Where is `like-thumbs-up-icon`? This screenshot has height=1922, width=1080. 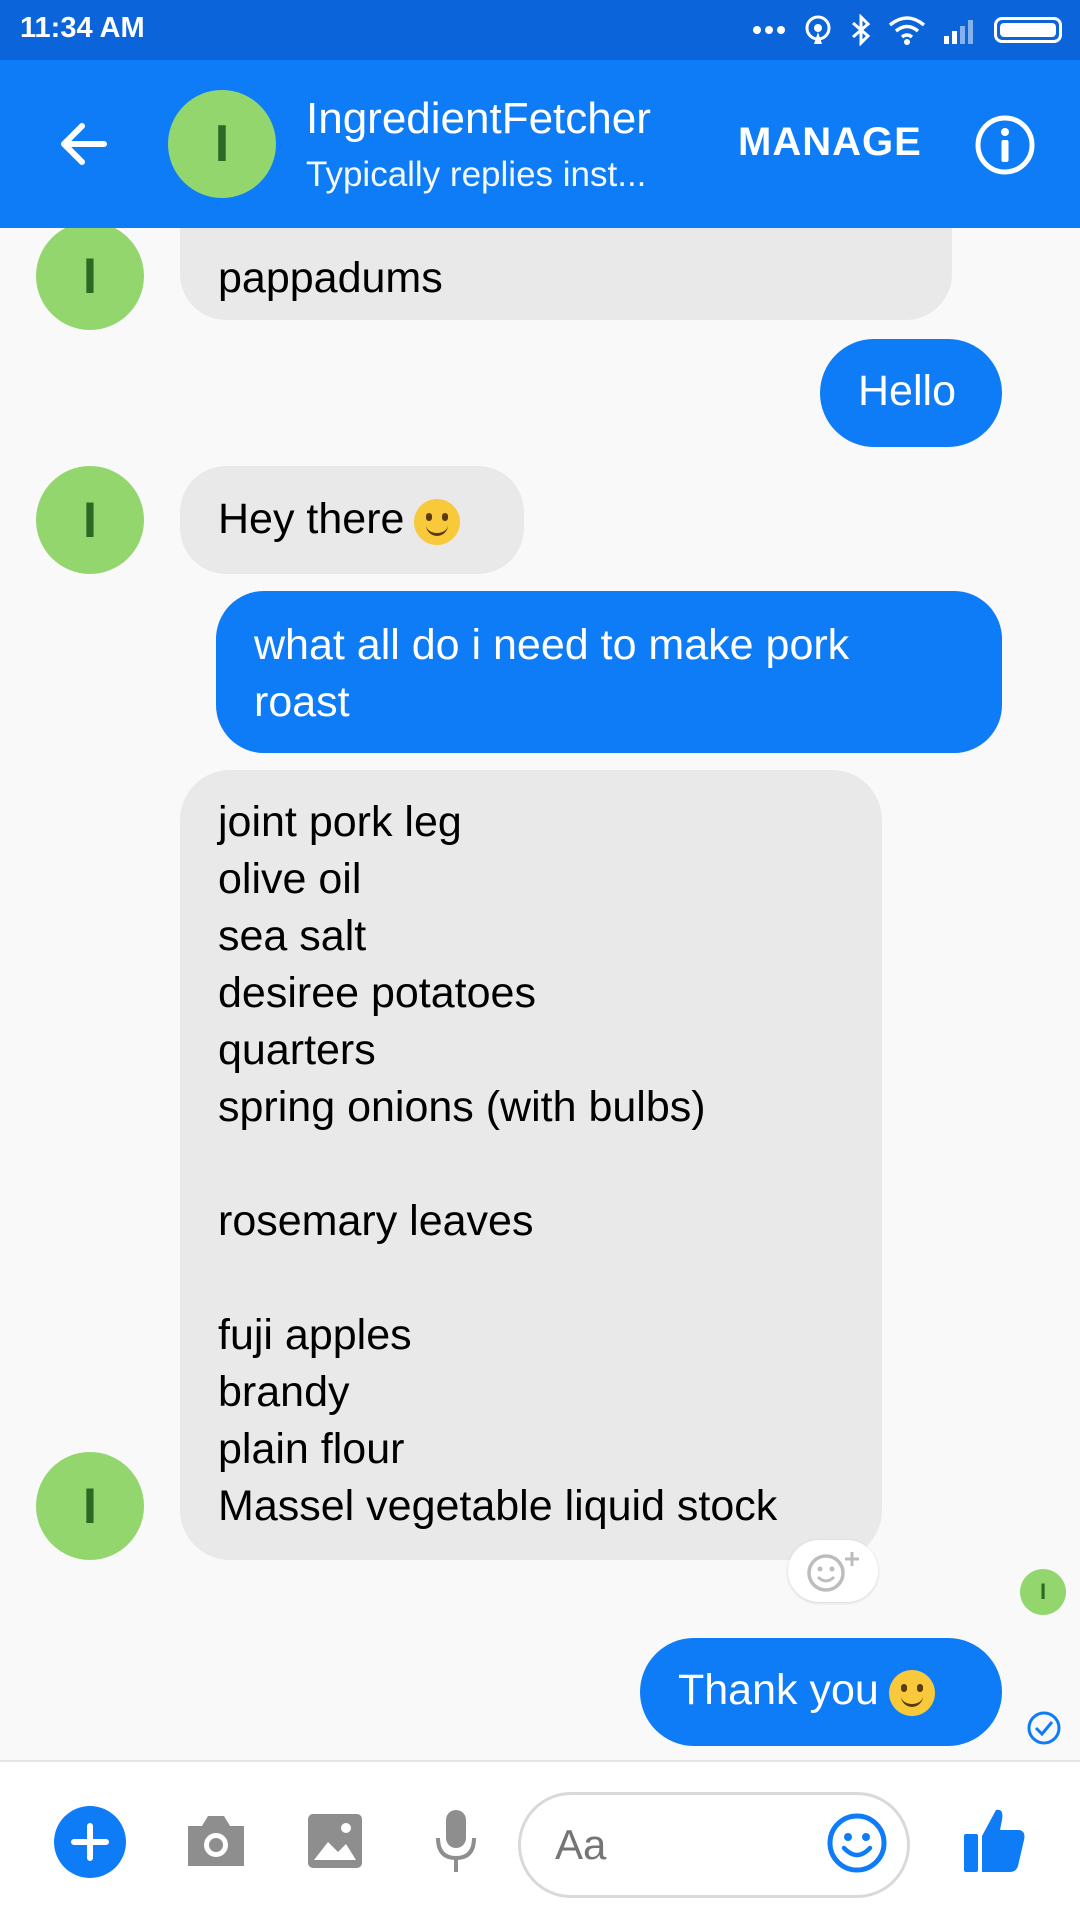 like-thumbs-up-icon is located at coordinates (995, 1840).